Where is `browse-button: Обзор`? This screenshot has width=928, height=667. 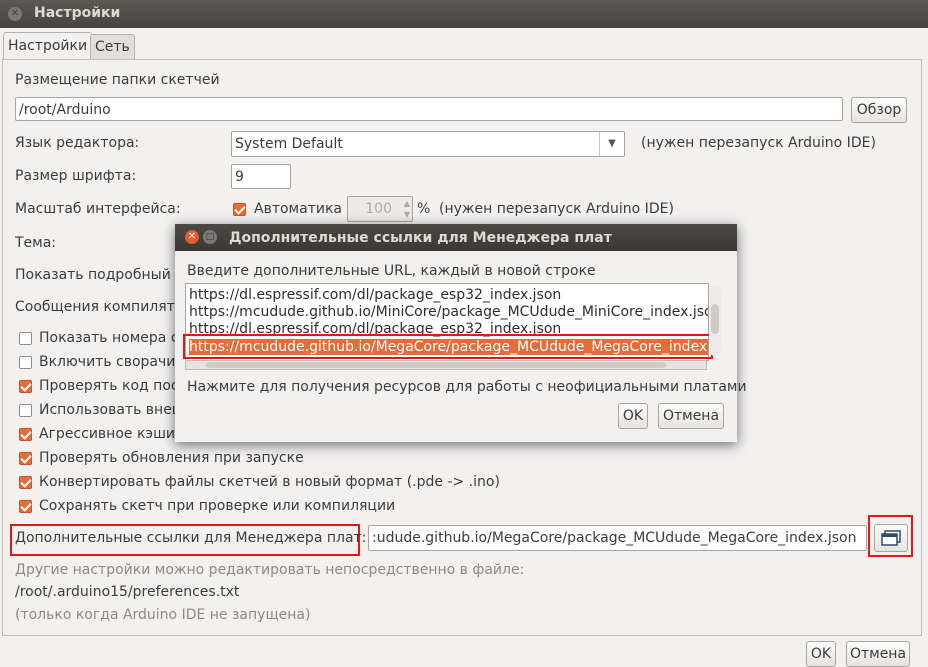
browse-button: Обзор is located at coordinates (879, 110).